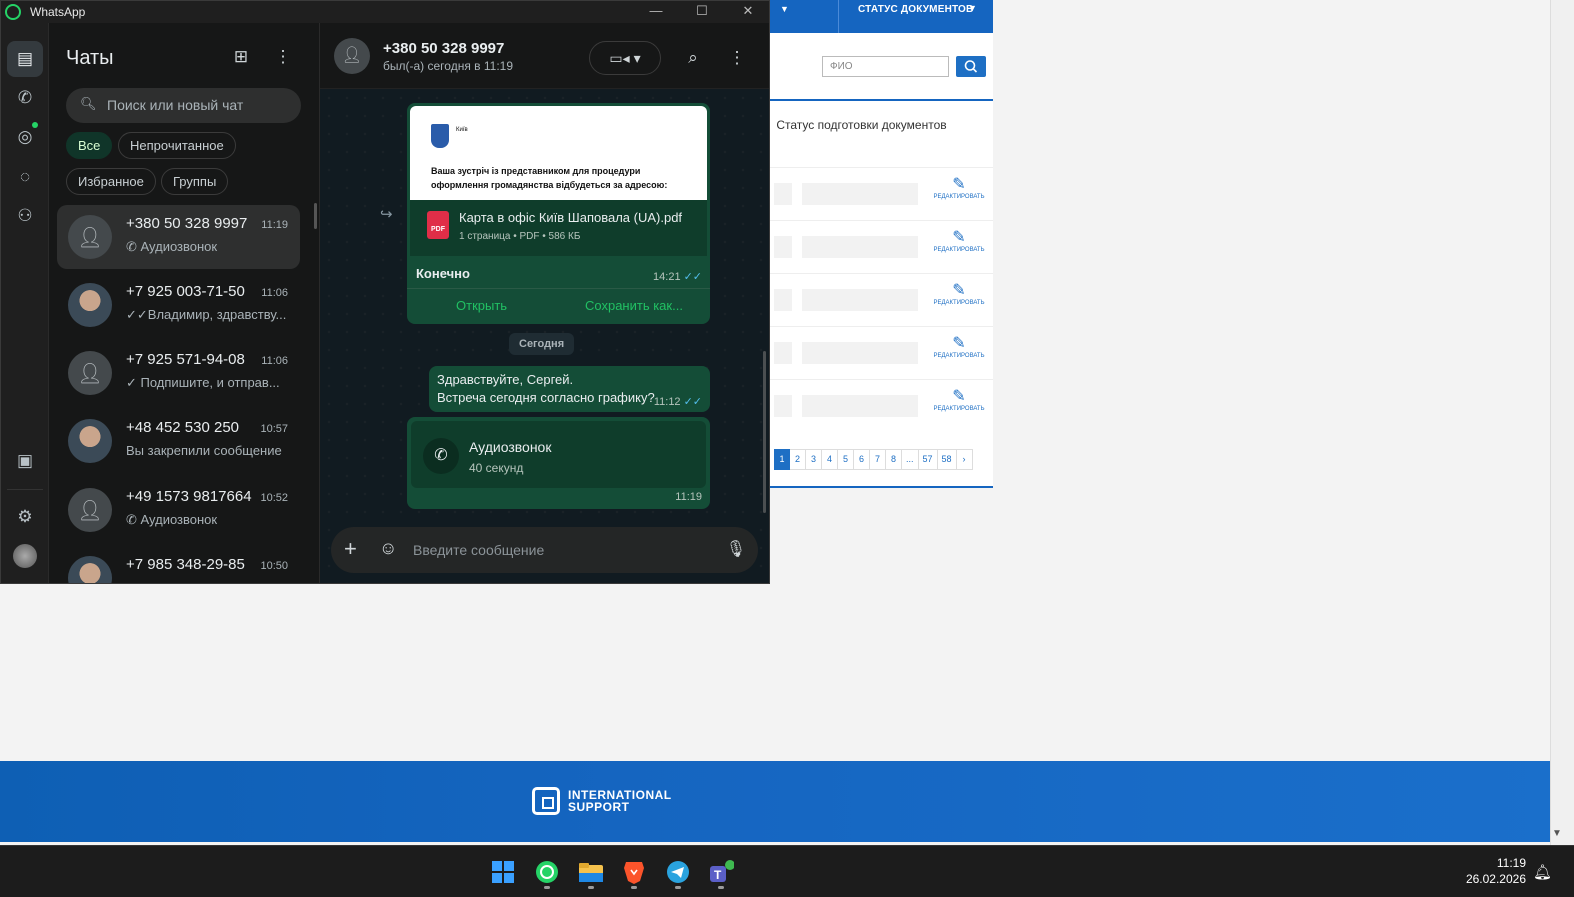 Image resolution: width=1574 pixels, height=897 pixels. Describe the element at coordinates (677, 402) in the screenshot. I see `message-time: 11:12 ✓✓` at that location.